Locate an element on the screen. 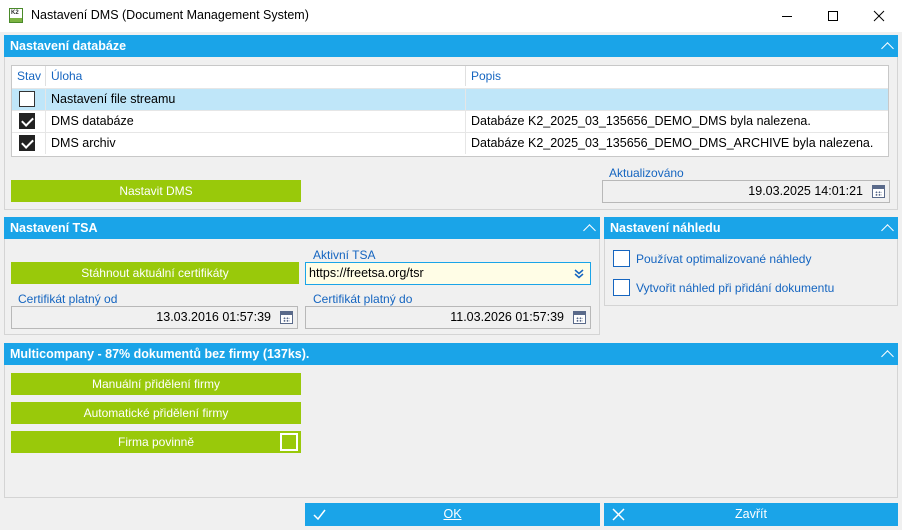 Image resolution: width=902 pixels, height=530 pixels. database-section-title: Nastavení databáze is located at coordinates (68, 46).